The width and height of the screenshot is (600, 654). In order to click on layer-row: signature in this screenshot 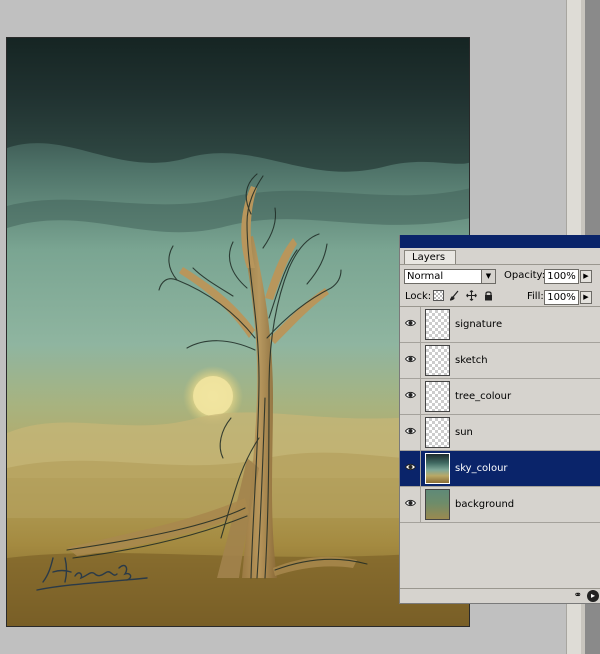, I will do `click(500, 325)`.